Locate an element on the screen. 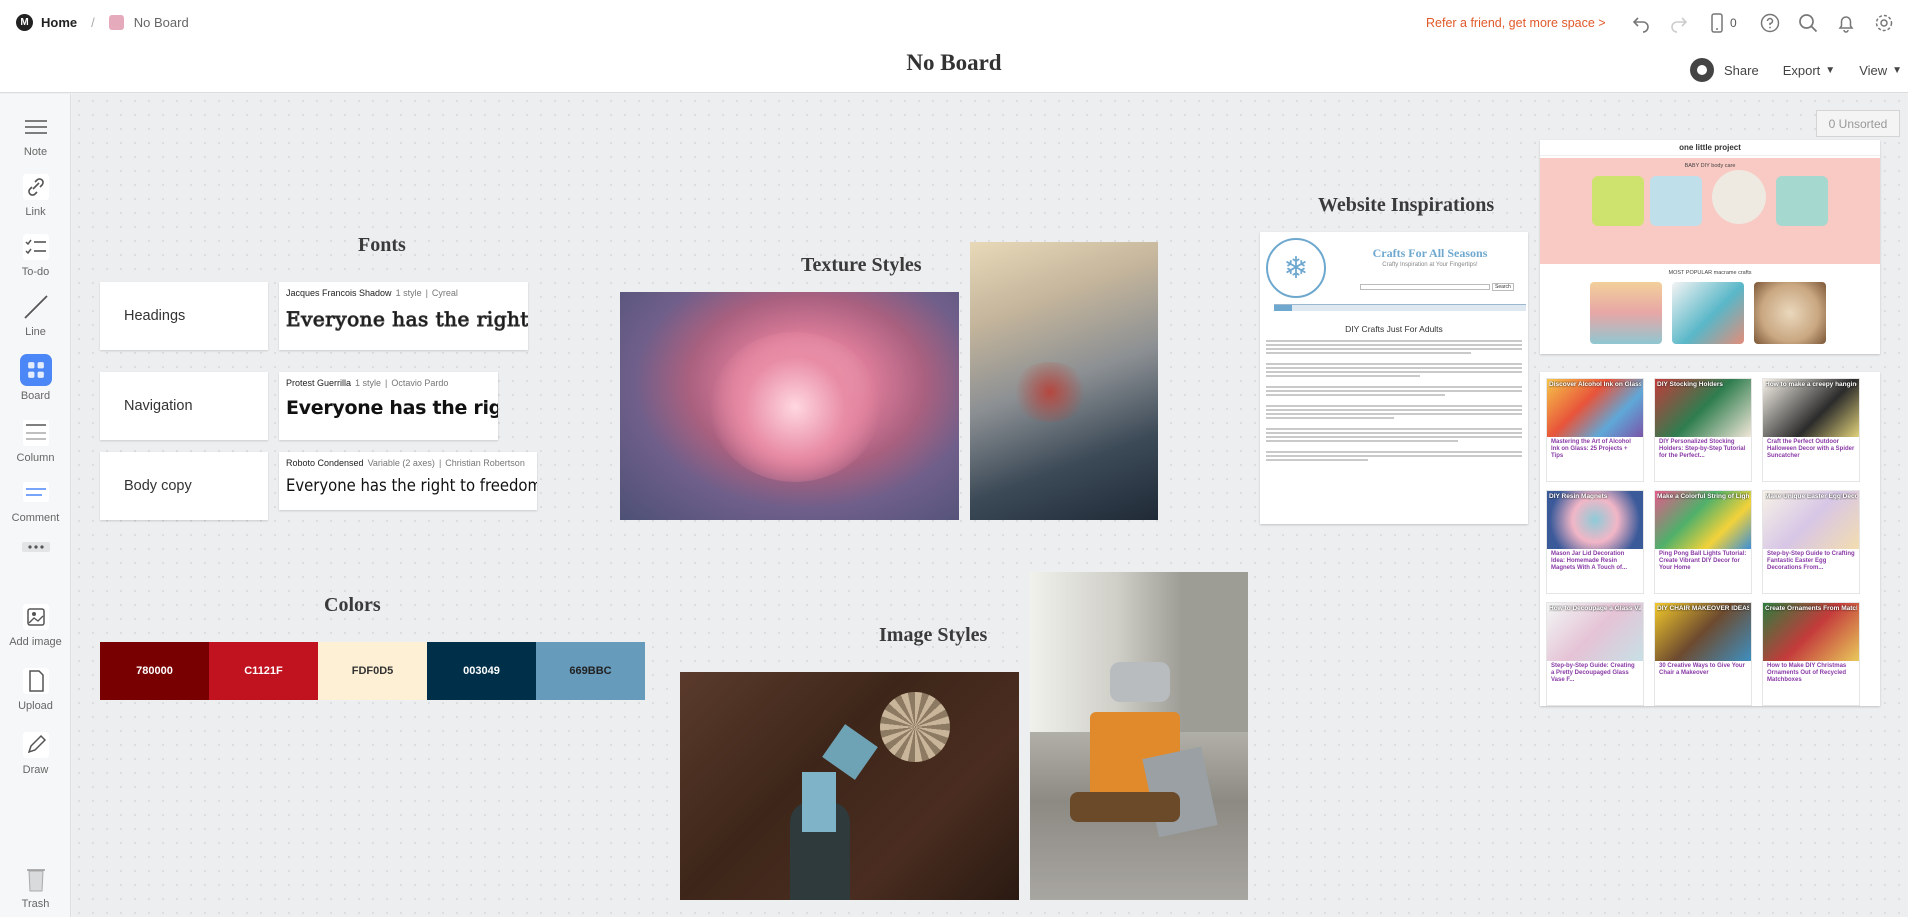  checklist-icon is located at coordinates (36, 247).